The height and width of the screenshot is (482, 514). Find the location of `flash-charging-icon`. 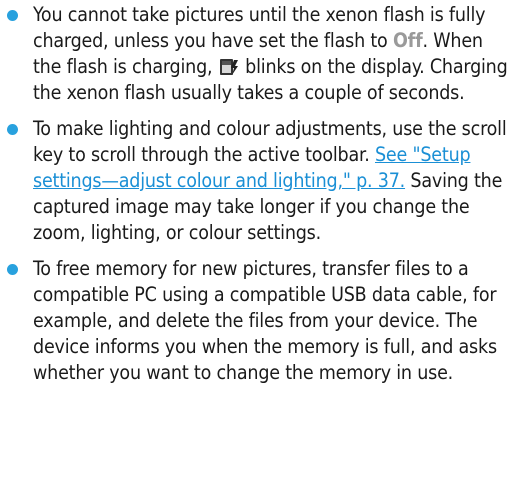

flash-charging-icon is located at coordinates (228, 67).